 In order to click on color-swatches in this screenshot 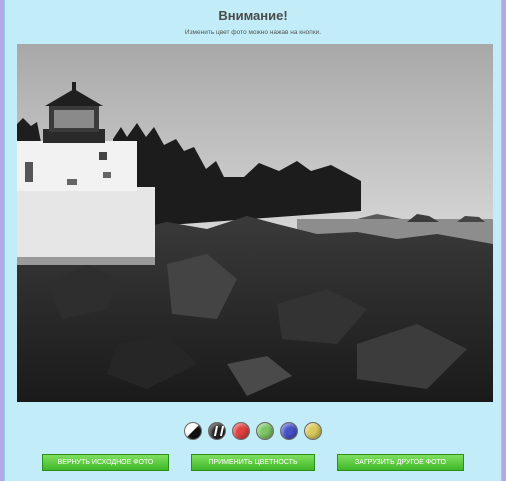, I will do `click(253, 431)`.